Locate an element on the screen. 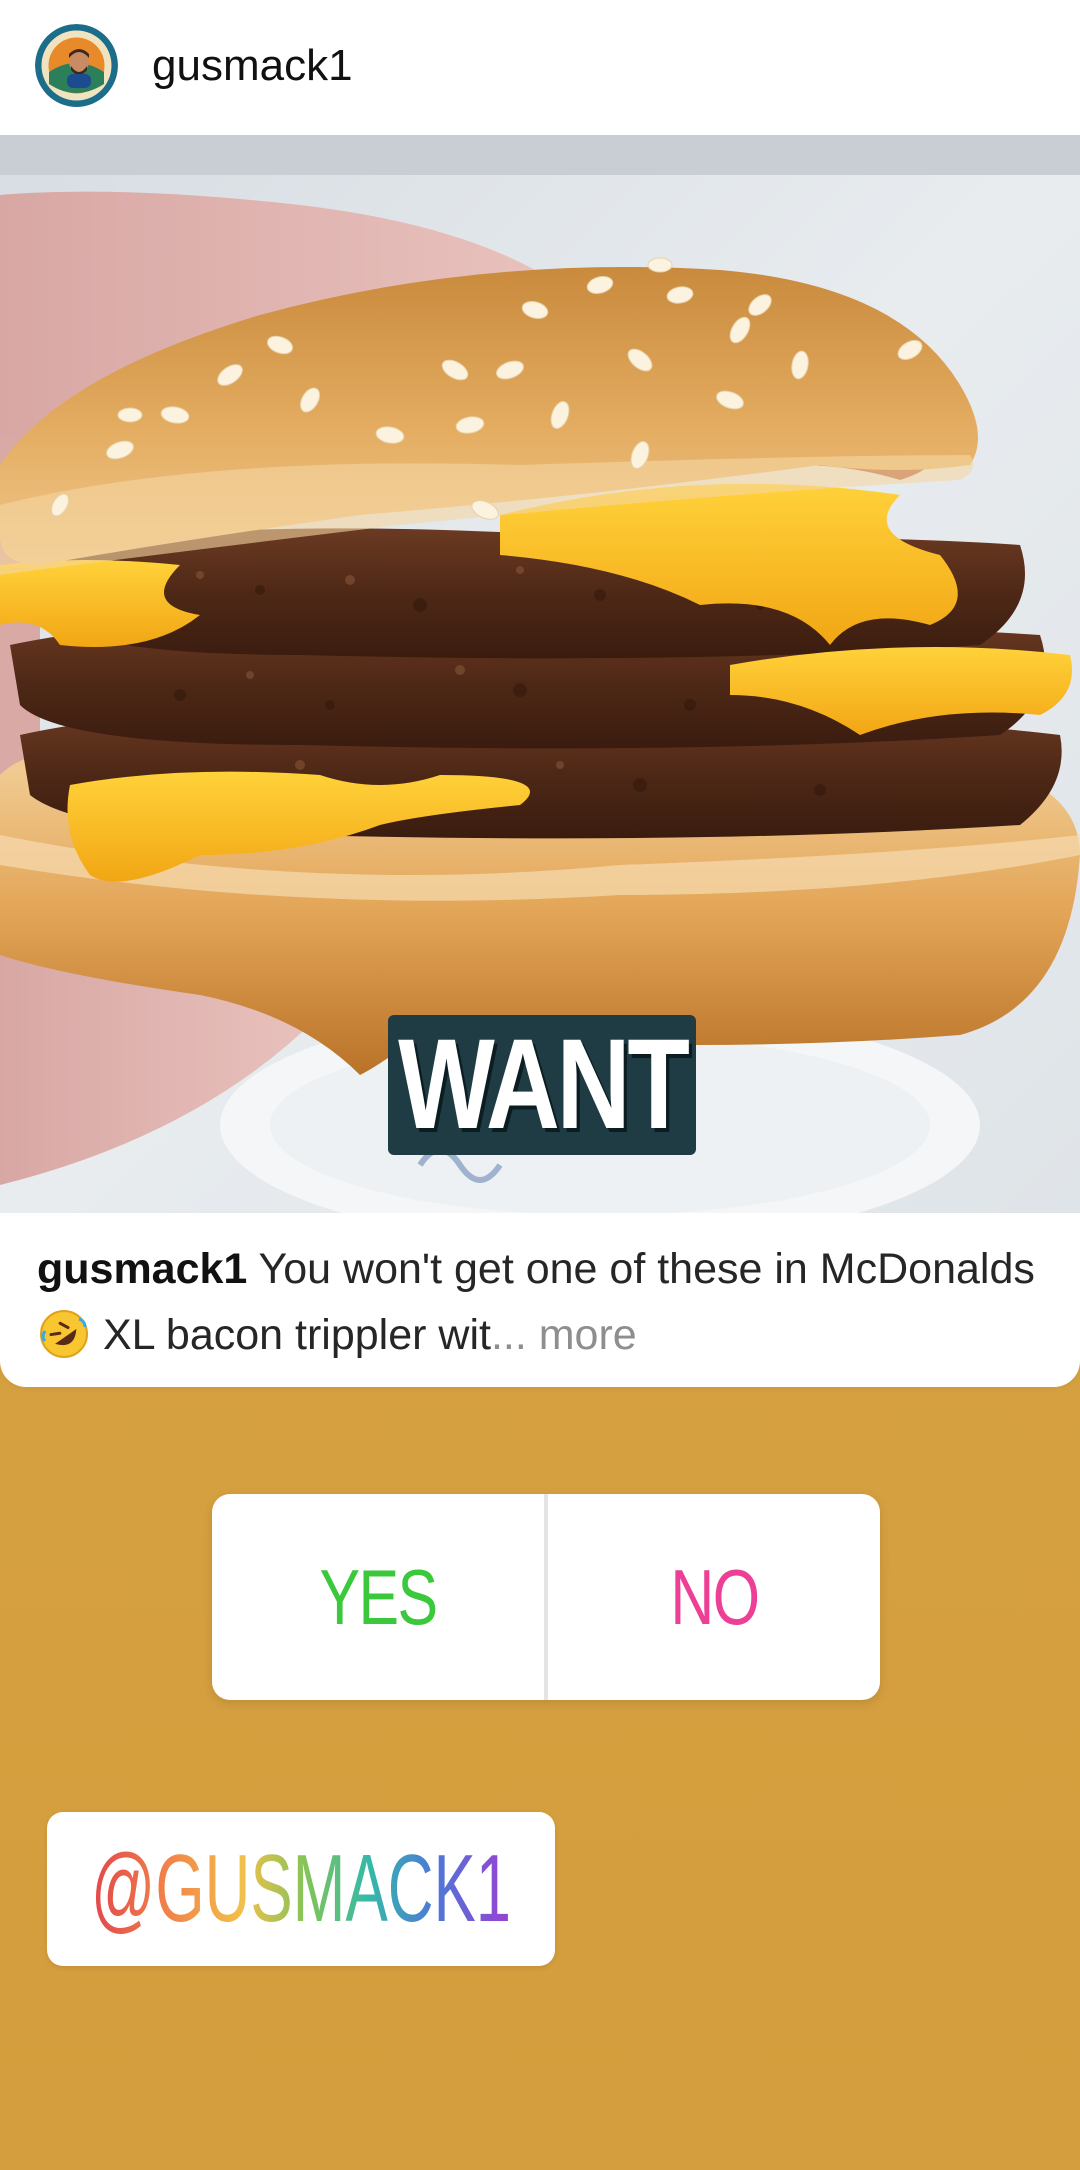  post-author-username: gusmack1 is located at coordinates (252, 66).